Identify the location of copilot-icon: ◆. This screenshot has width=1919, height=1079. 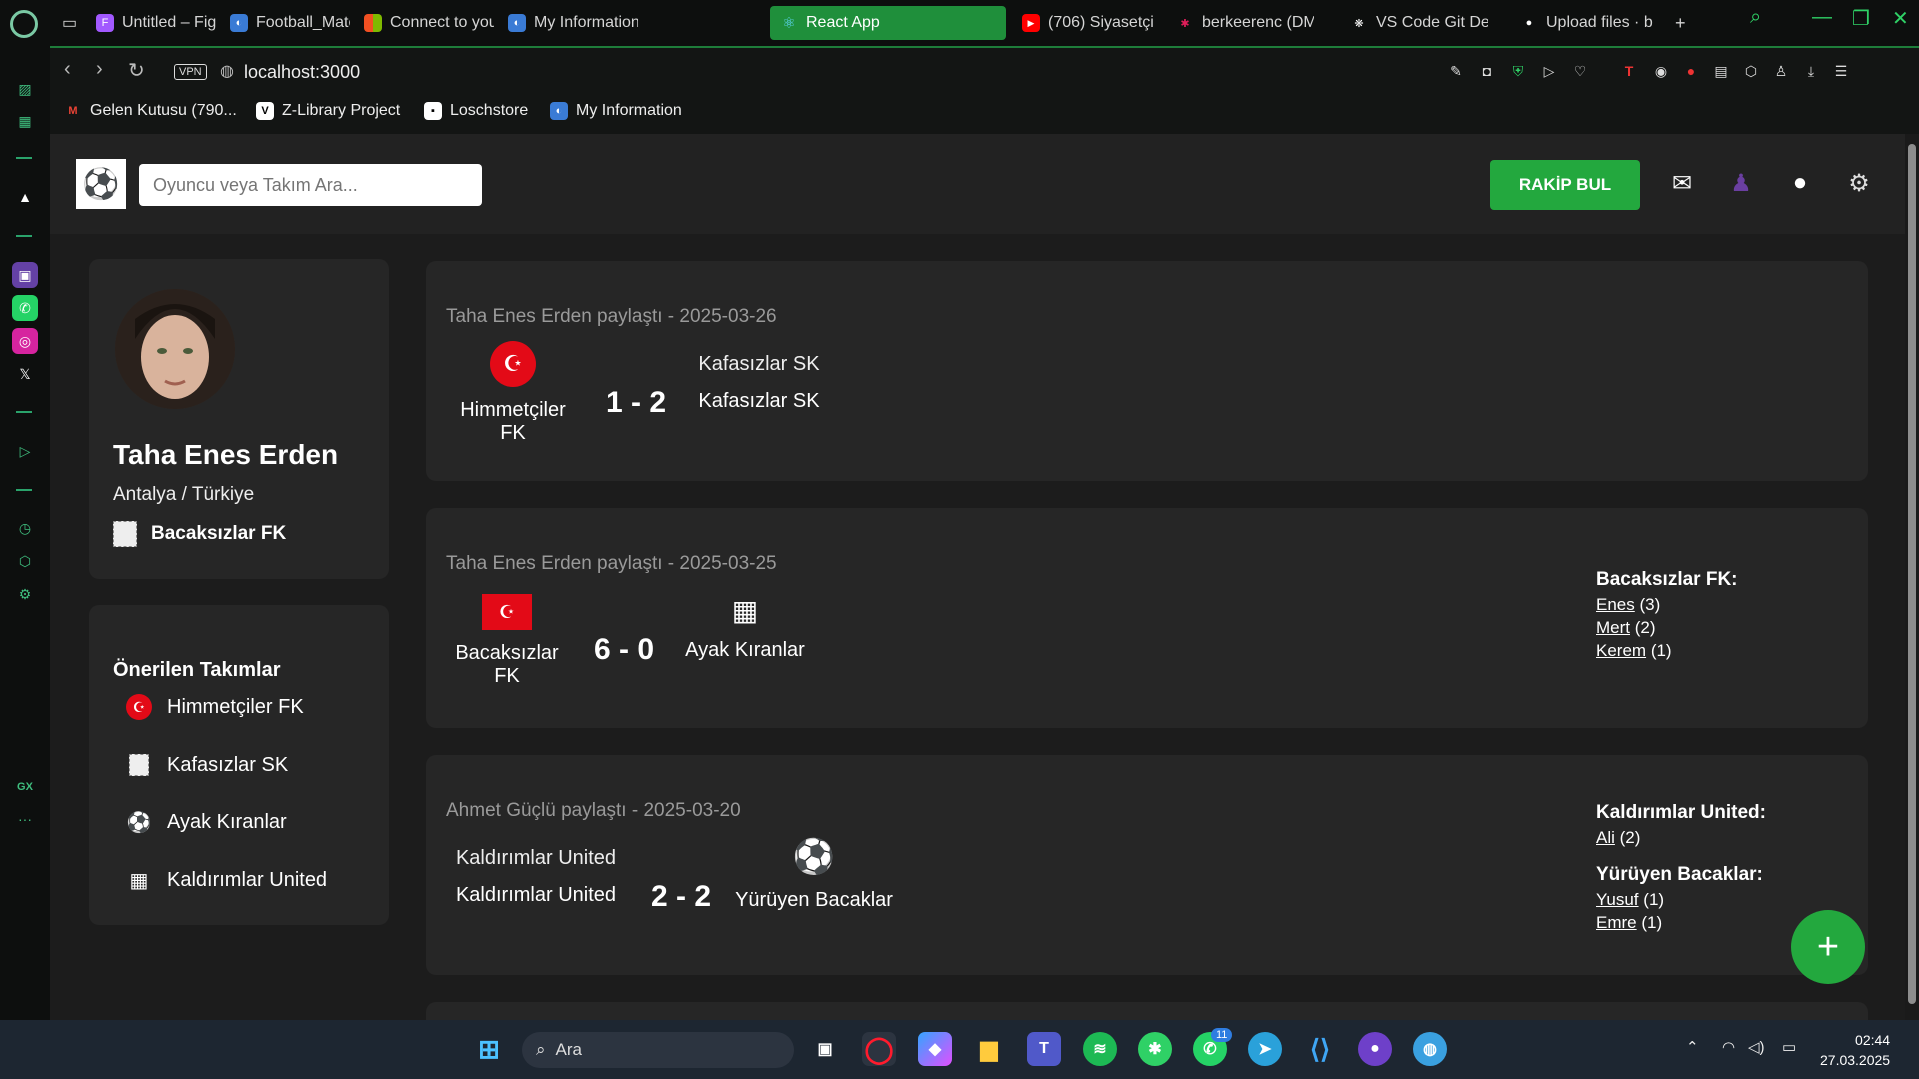
(935, 1049).